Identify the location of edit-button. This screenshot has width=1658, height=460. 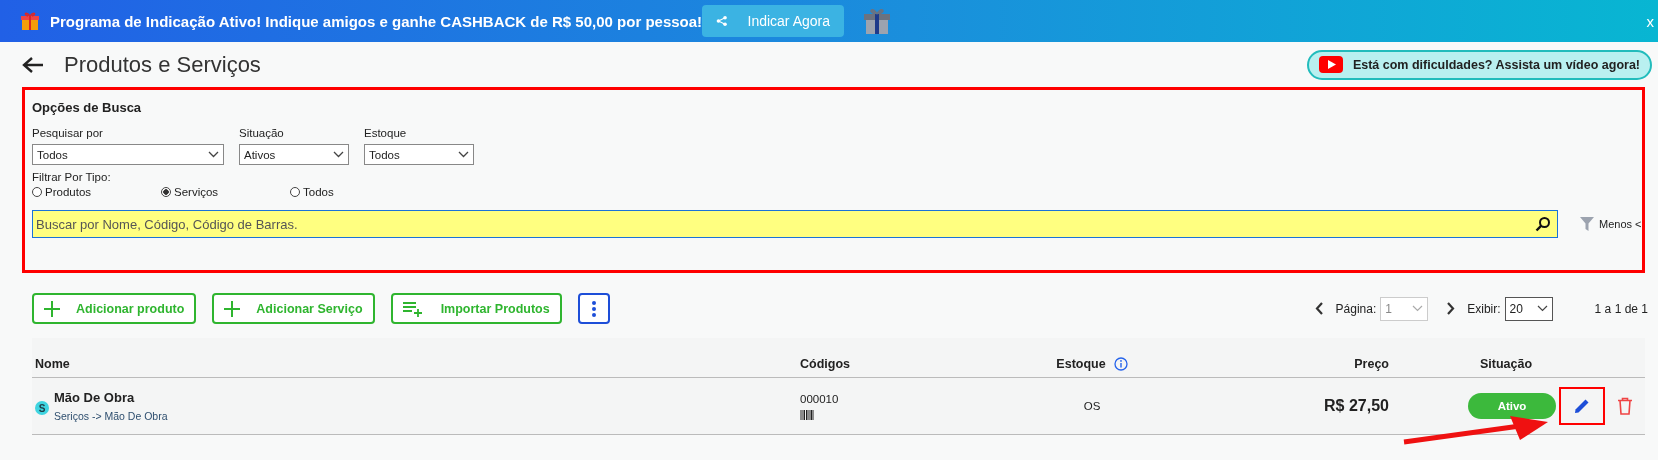
(1582, 406).